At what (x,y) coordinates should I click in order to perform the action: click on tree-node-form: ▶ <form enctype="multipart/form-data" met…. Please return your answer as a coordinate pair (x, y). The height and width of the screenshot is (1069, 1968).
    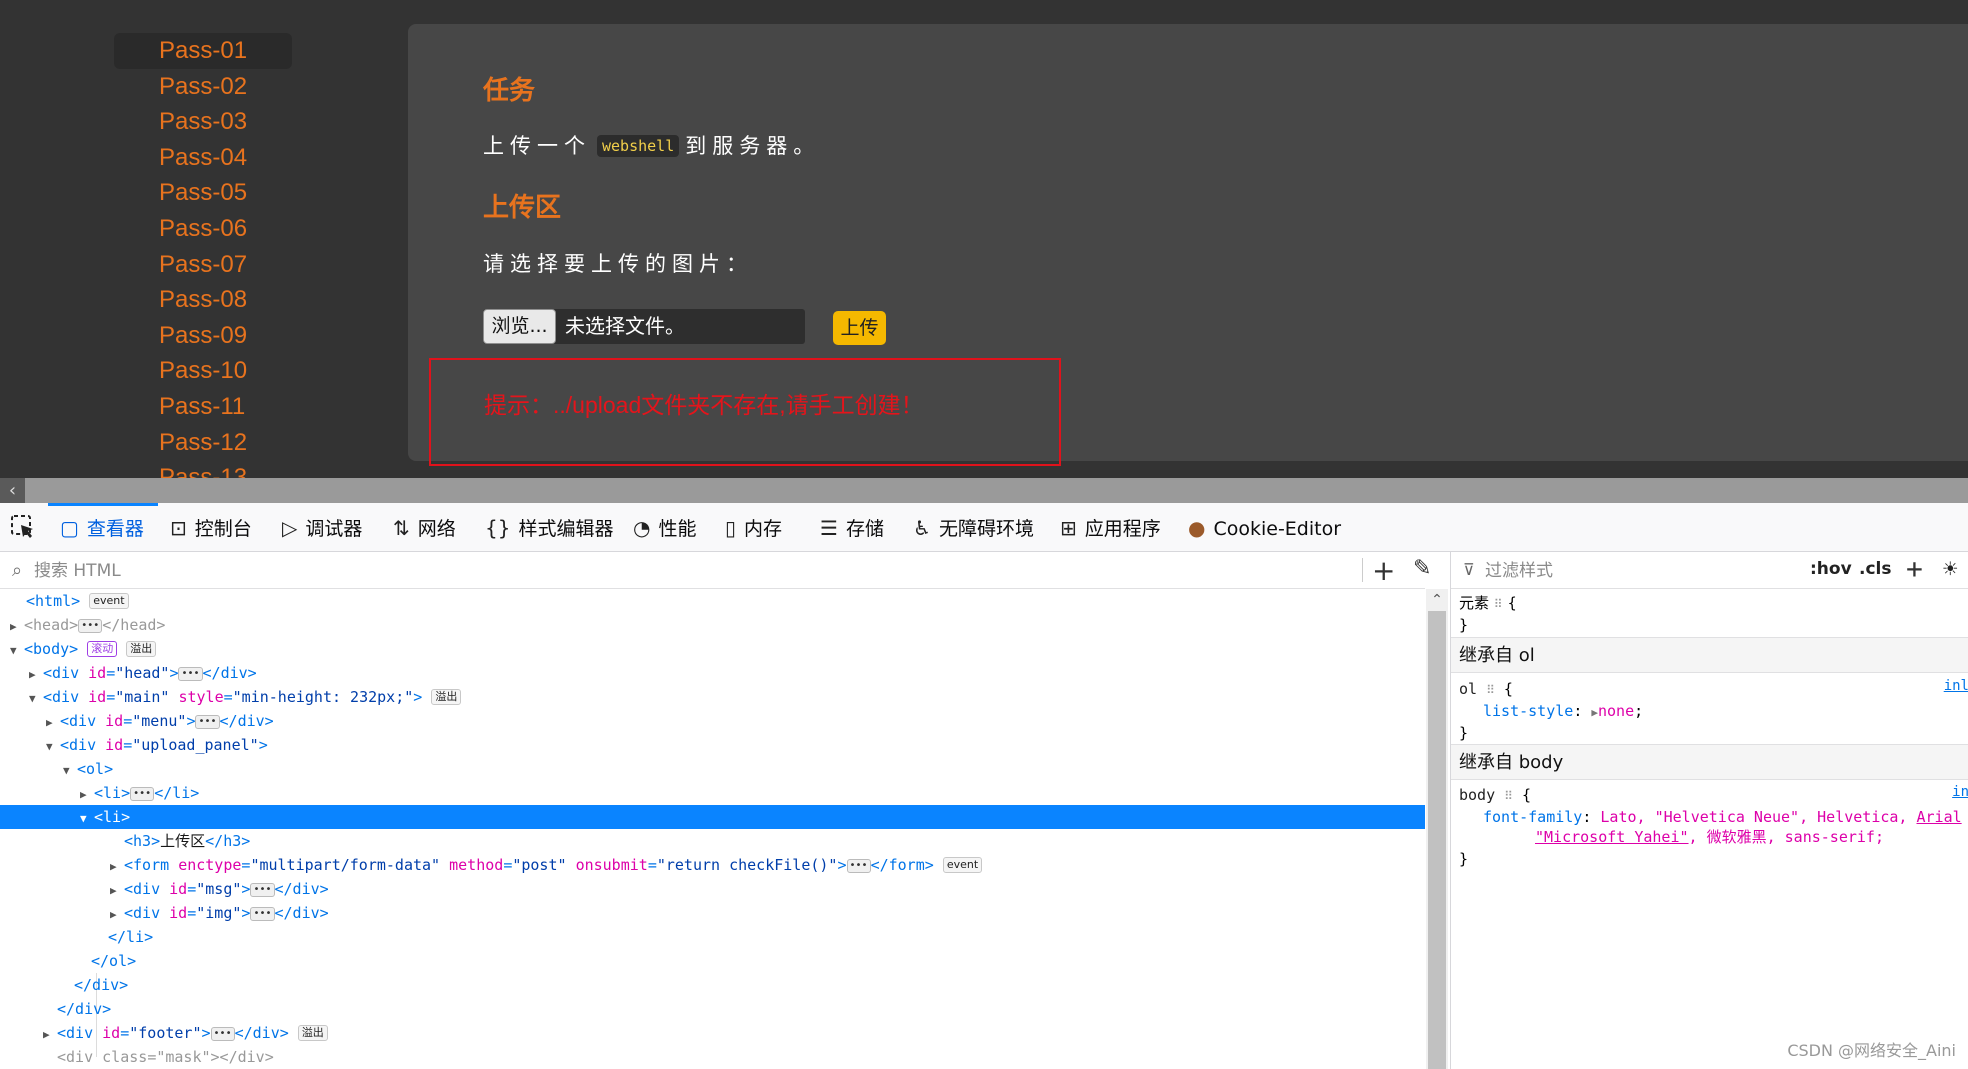
    Looking at the image, I should click on (712, 865).